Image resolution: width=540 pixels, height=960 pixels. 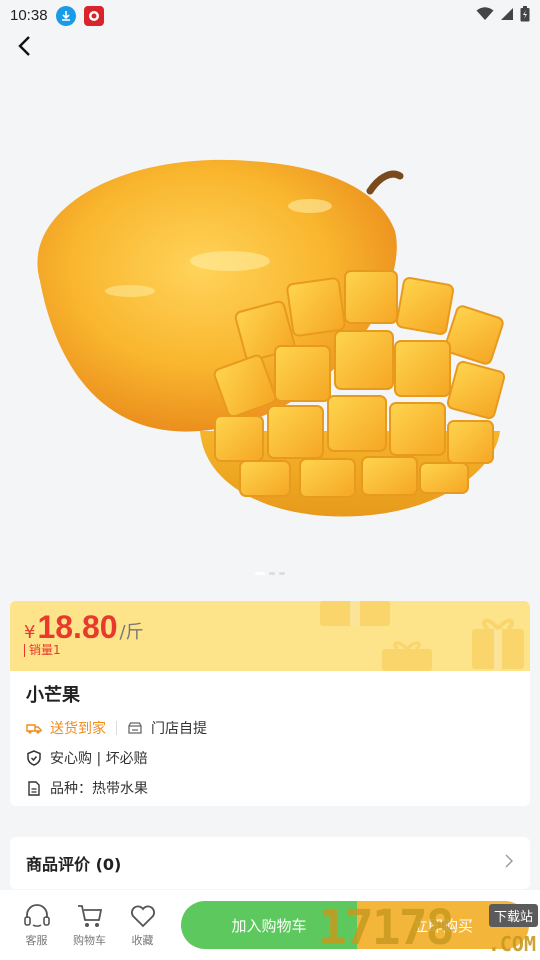 What do you see at coordinates (270, 758) in the screenshot?
I see `guarantee-row: 安心购 | 坏必赔` at bounding box center [270, 758].